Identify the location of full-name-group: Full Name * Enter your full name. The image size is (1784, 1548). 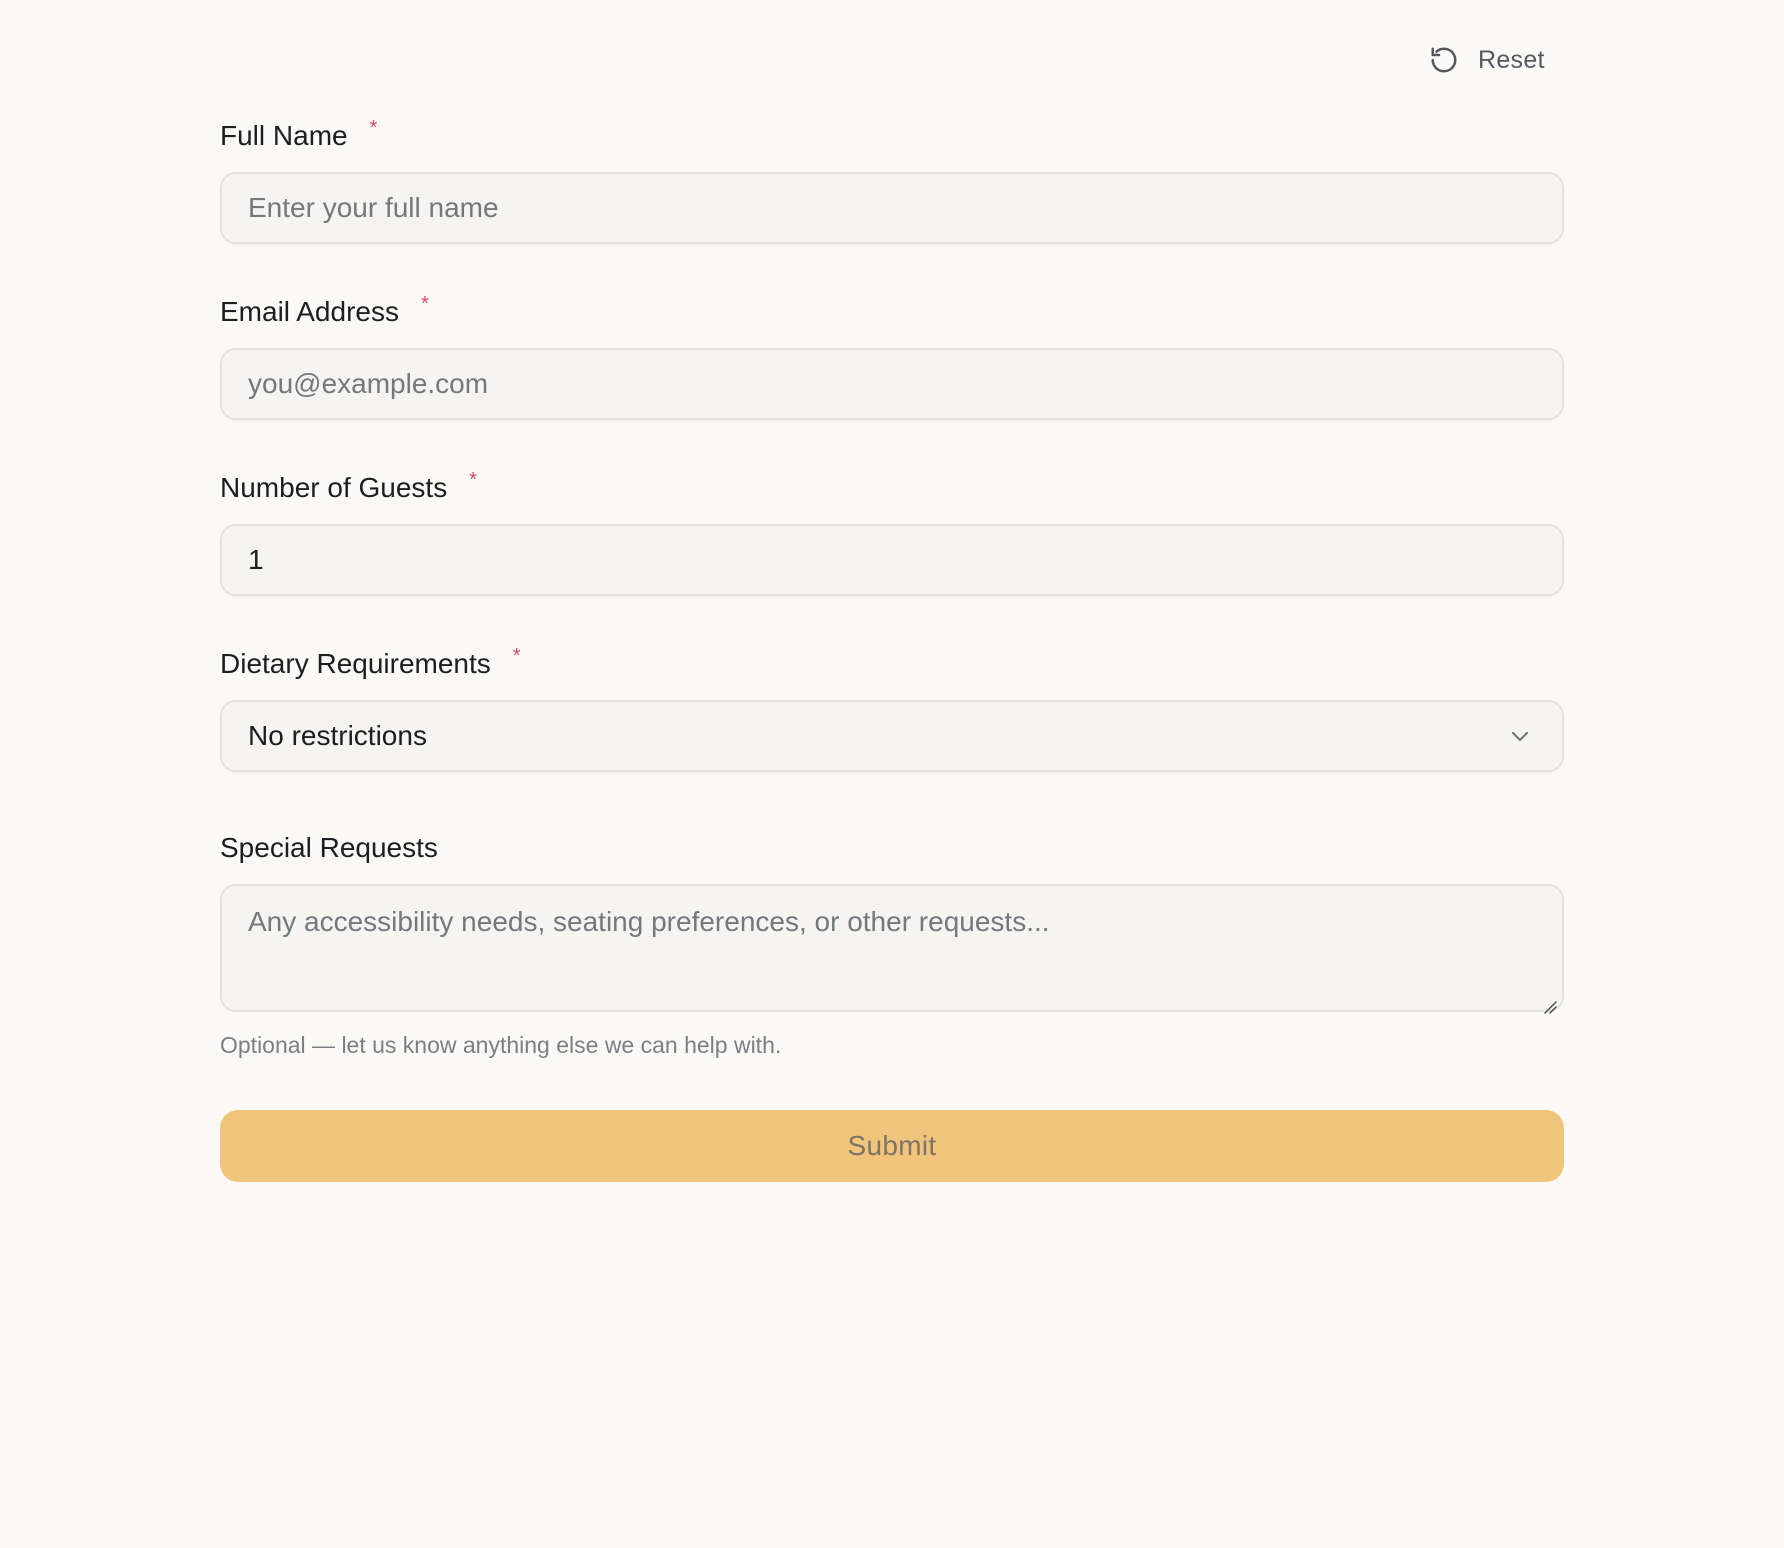
(892, 180).